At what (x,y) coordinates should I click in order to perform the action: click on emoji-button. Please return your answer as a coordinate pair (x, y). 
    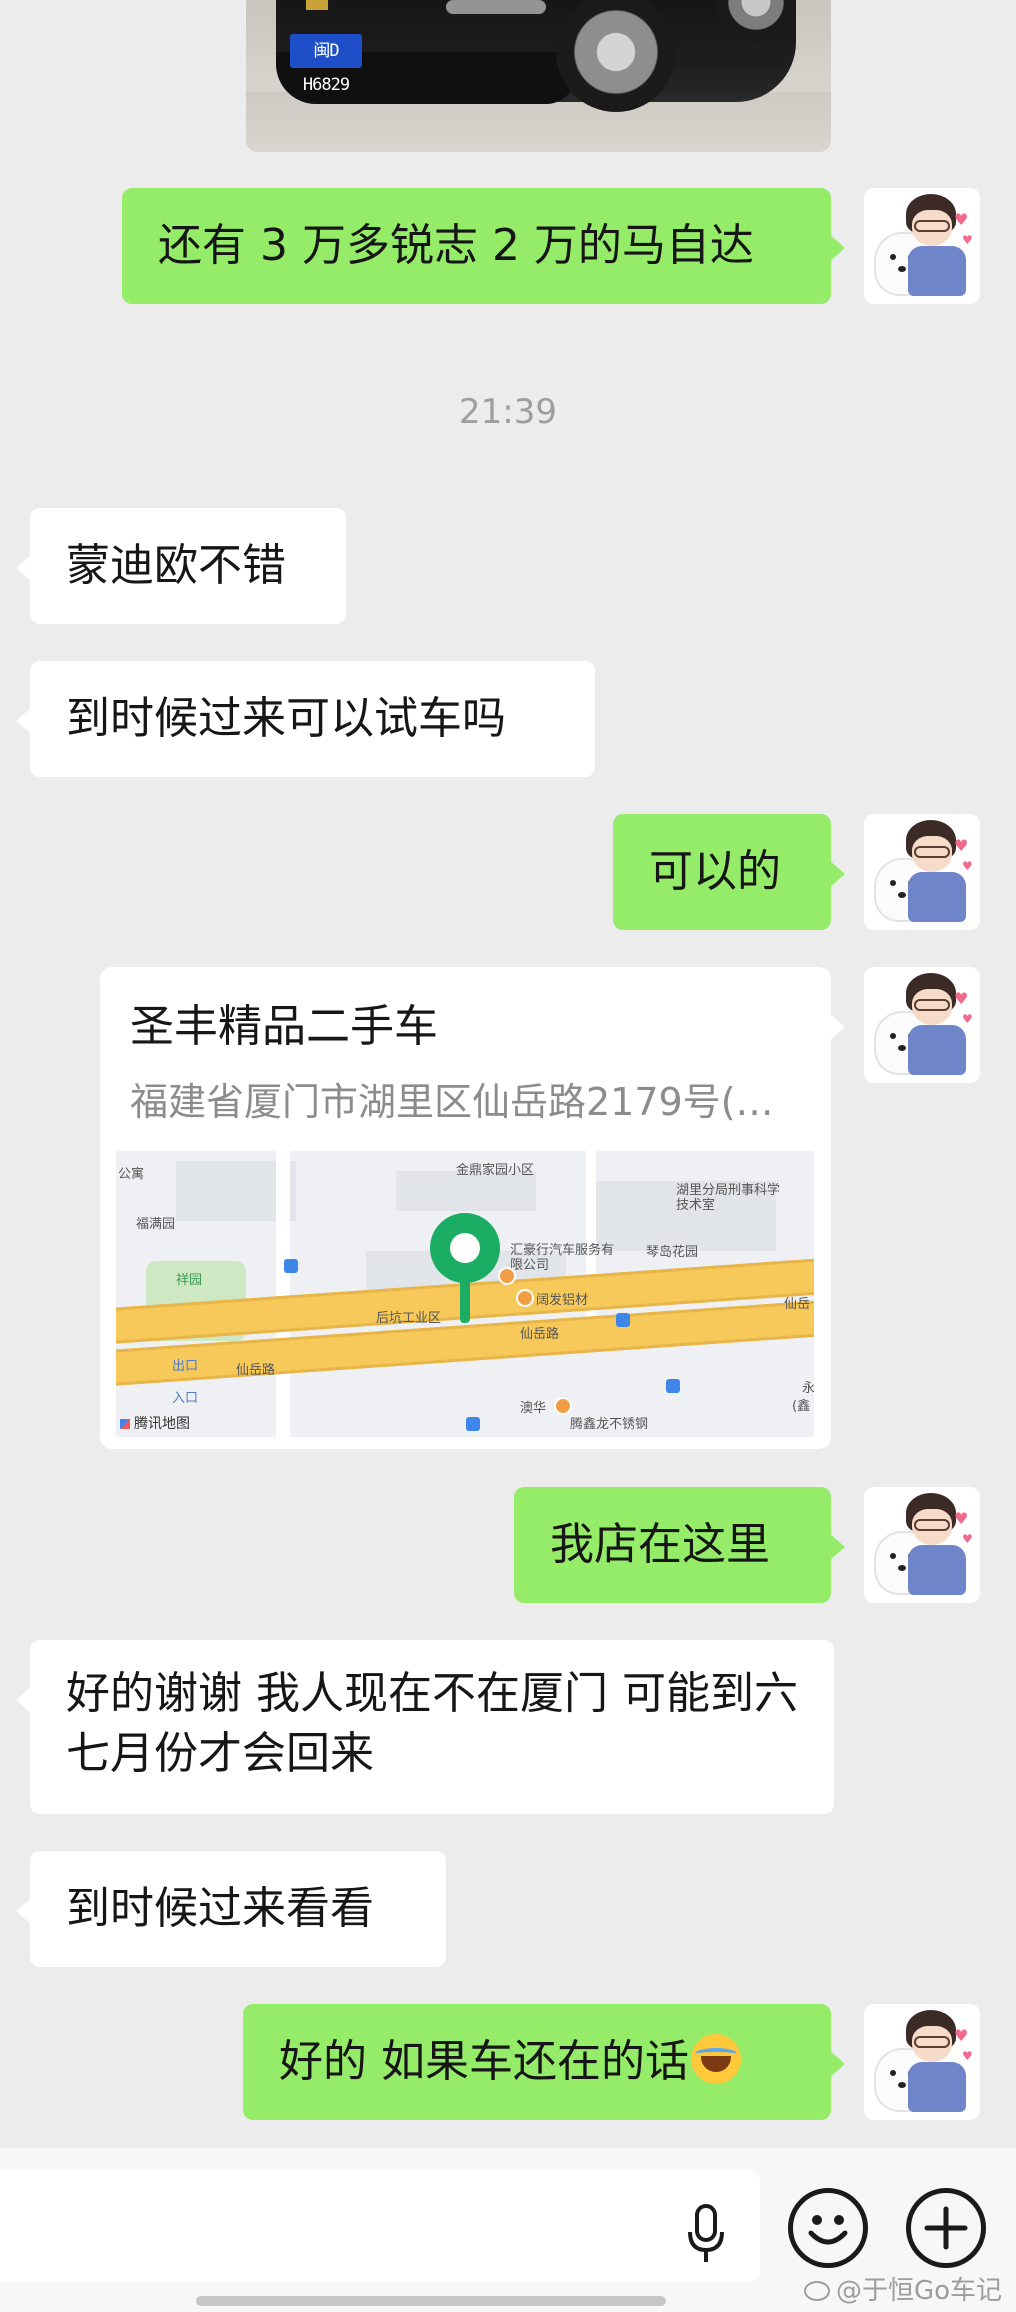
    Looking at the image, I should click on (828, 2228).